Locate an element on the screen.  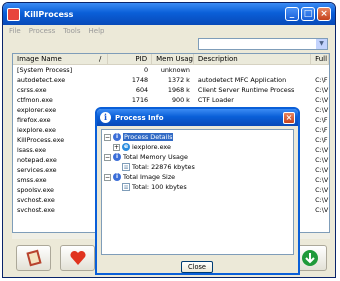
expand-icon: + is located at coordinates (116, 147).